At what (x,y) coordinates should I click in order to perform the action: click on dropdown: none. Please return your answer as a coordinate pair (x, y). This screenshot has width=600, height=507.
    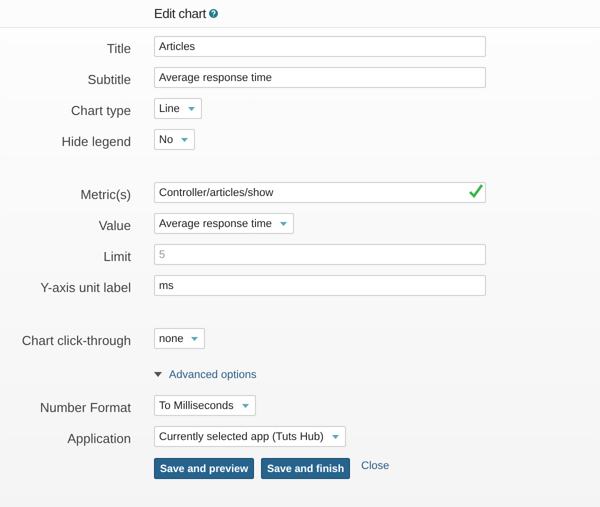
    Looking at the image, I should click on (180, 338).